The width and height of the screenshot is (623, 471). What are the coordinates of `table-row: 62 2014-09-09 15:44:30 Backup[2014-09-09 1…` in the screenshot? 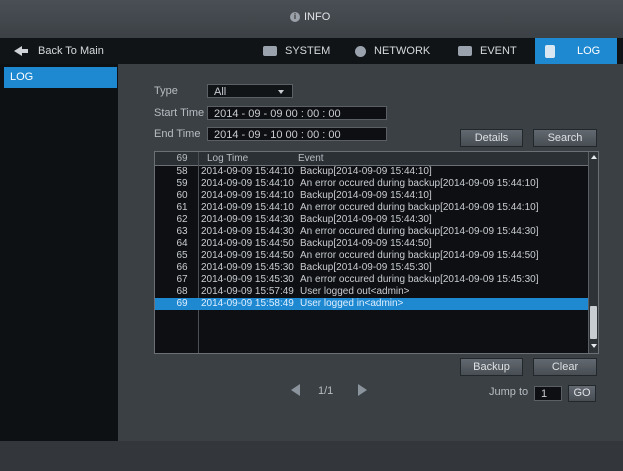 It's located at (371, 220).